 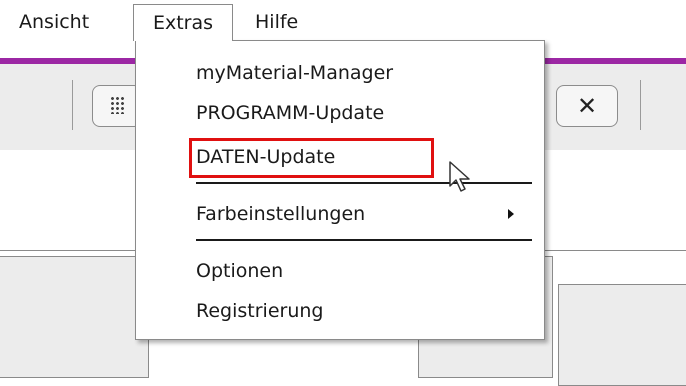 What do you see at coordinates (239, 271) in the screenshot?
I see `menu-item-optionen: Optionen` at bounding box center [239, 271].